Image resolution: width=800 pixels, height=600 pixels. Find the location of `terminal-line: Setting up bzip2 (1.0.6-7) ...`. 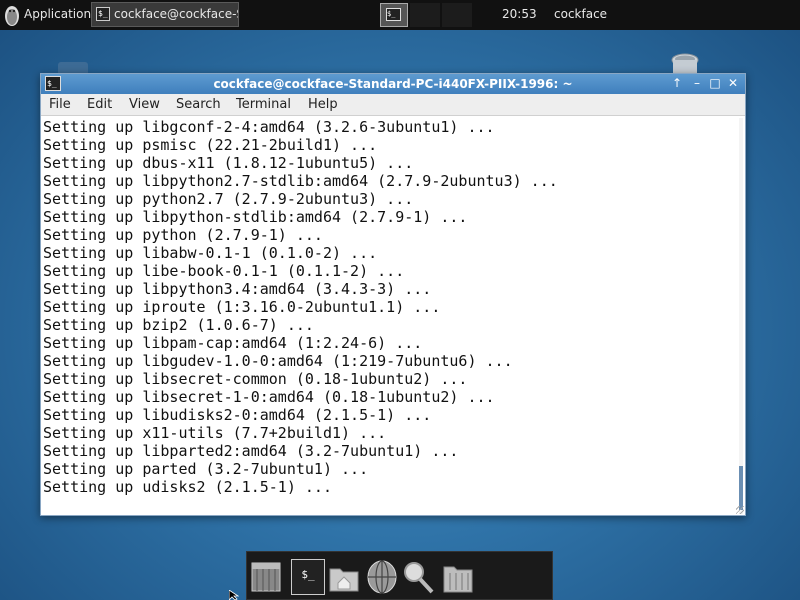

terminal-line: Setting up bzip2 (1.0.6-7) ... is located at coordinates (178, 325).